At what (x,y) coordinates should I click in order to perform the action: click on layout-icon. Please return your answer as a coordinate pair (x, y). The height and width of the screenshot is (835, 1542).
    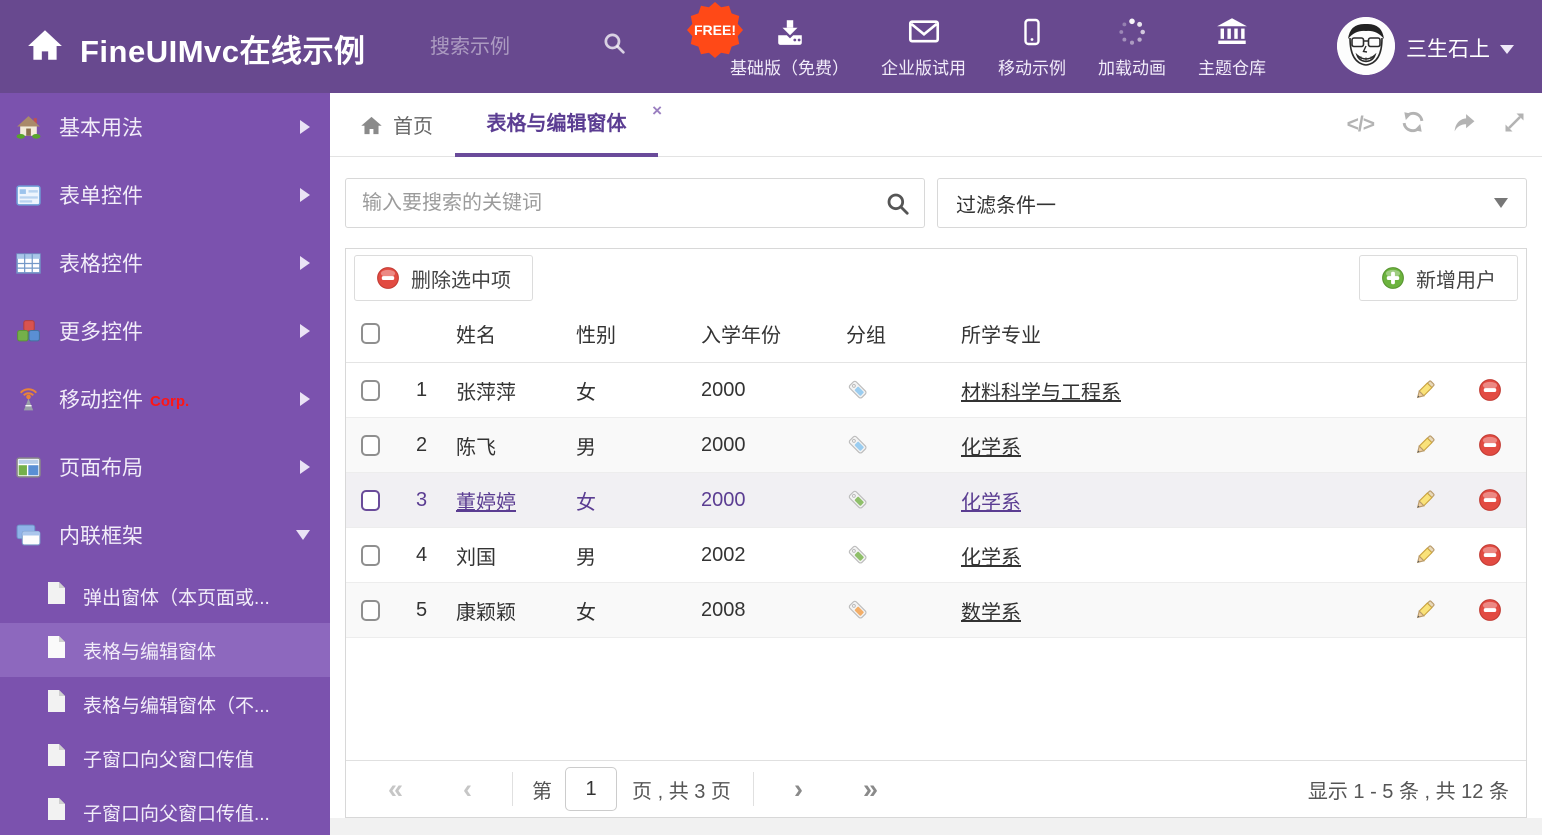
    Looking at the image, I should click on (28, 467).